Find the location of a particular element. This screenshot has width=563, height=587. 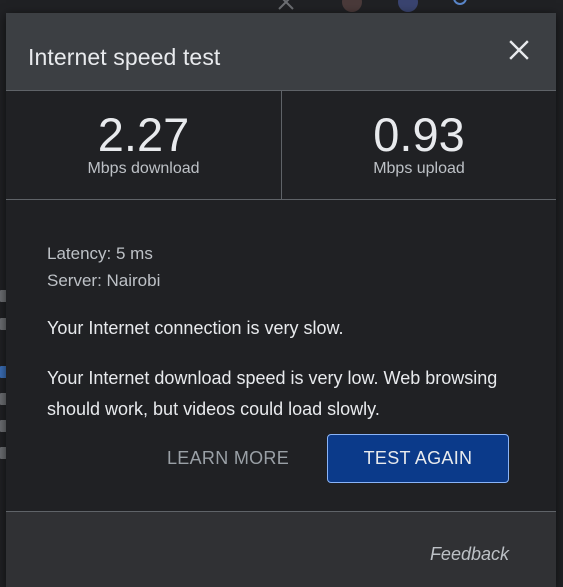

close-icon is located at coordinates (519, 50).